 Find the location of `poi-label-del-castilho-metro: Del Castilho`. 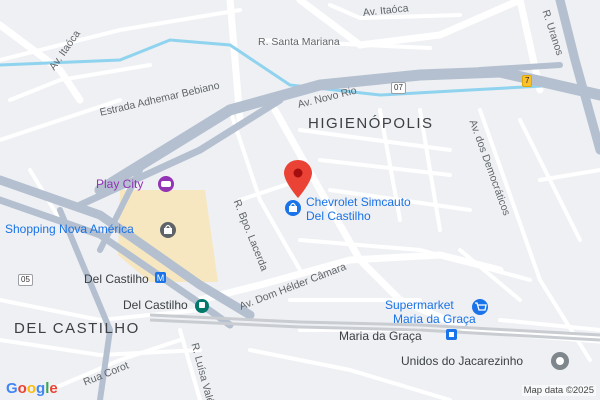

poi-label-del-castilho-metro: Del Castilho is located at coordinates (116, 279).